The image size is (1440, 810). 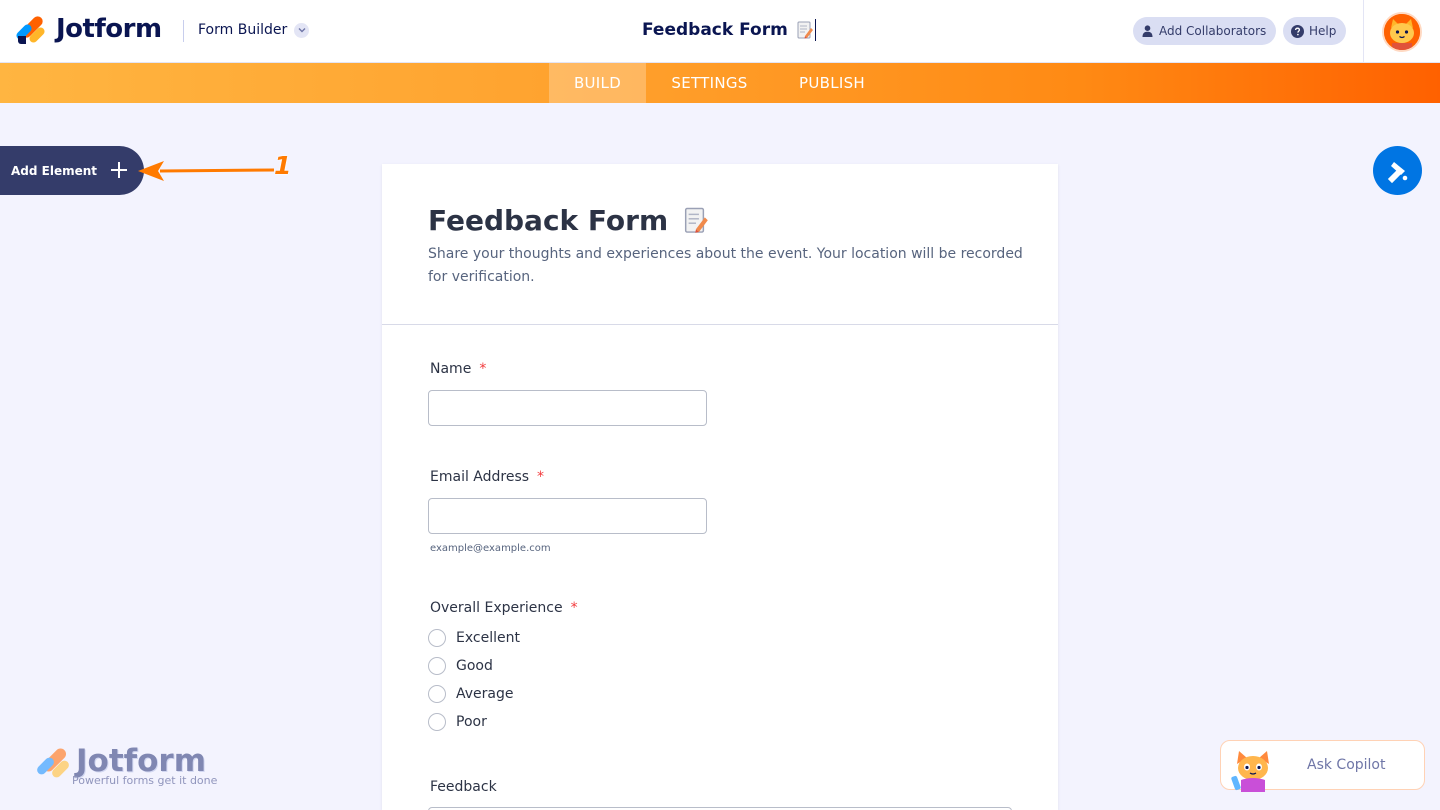 I want to click on tab-publish-label: PUBLISH, so click(x=832, y=83).